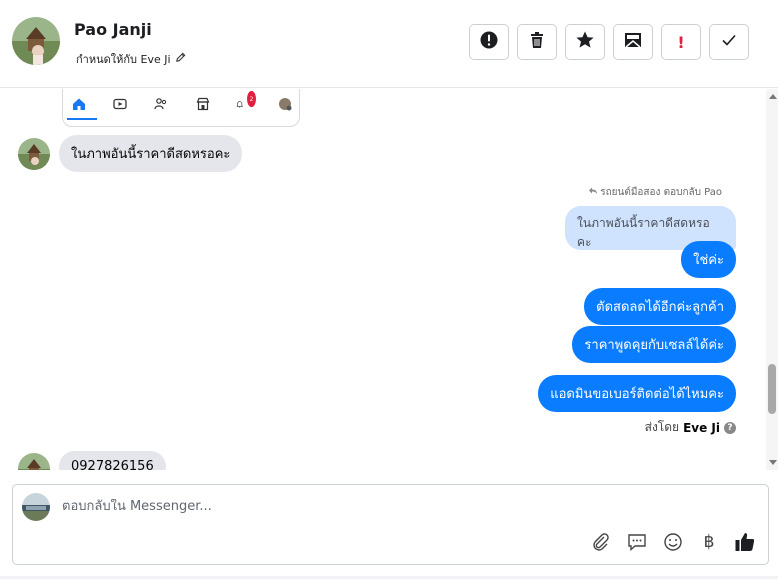 This screenshot has height=579, width=778. Describe the element at coordinates (773, 96) in the screenshot. I see `scroll-up-arrow-icon` at that location.